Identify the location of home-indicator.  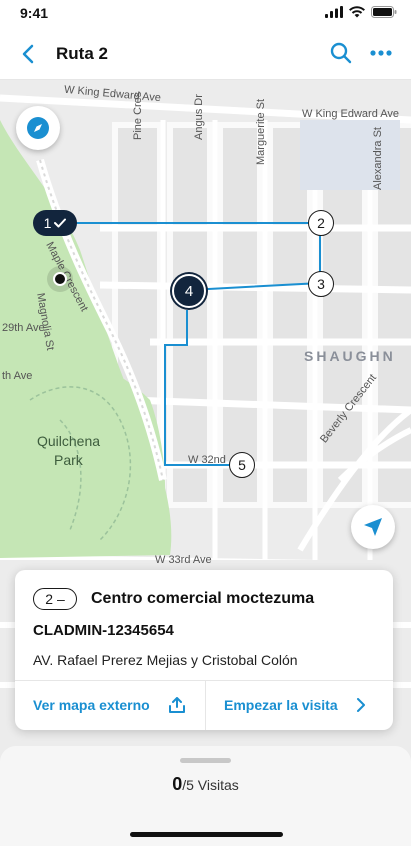
(206, 834).